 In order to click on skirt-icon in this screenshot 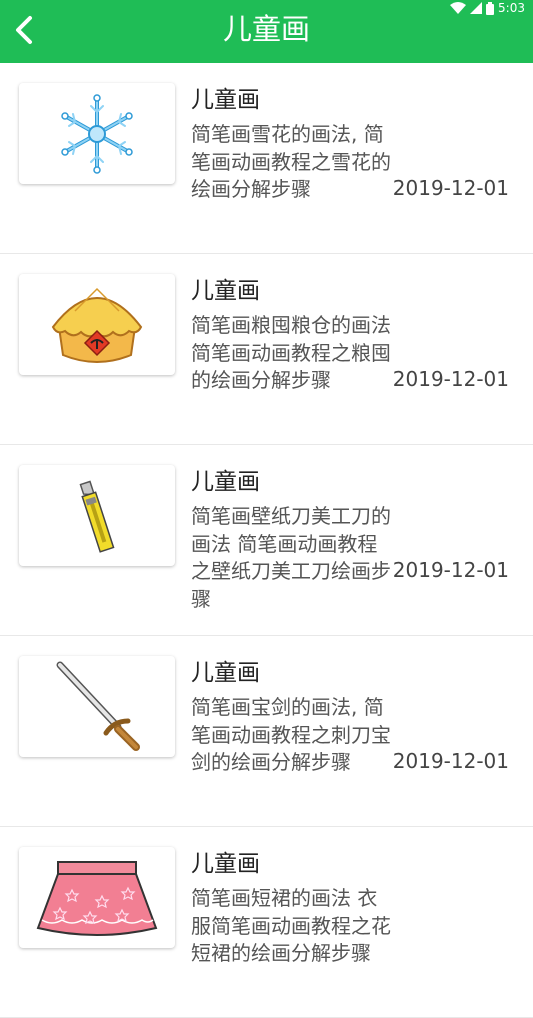, I will do `click(97, 898)`.